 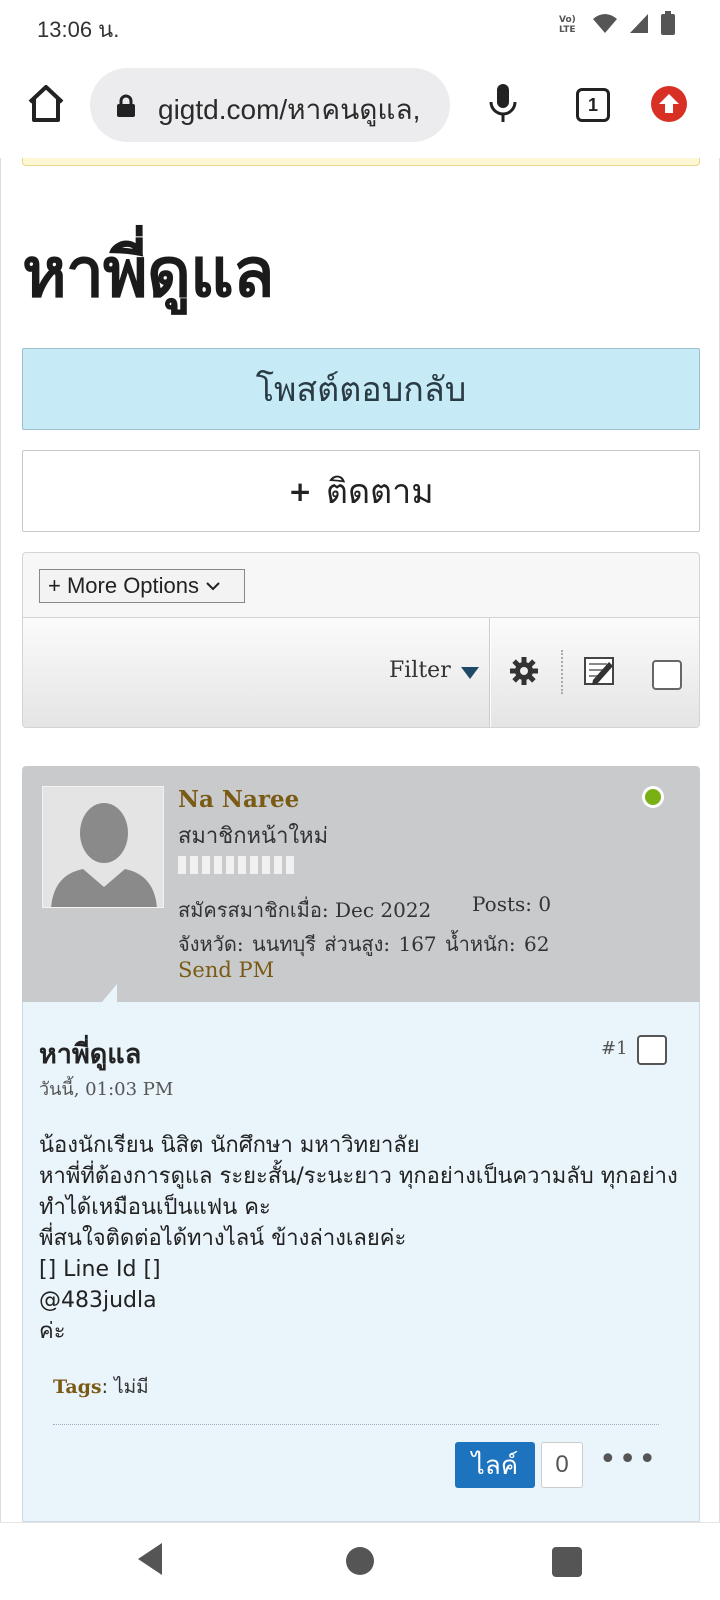 What do you see at coordinates (420, 670) in the screenshot?
I see `filter-label: Filter` at bounding box center [420, 670].